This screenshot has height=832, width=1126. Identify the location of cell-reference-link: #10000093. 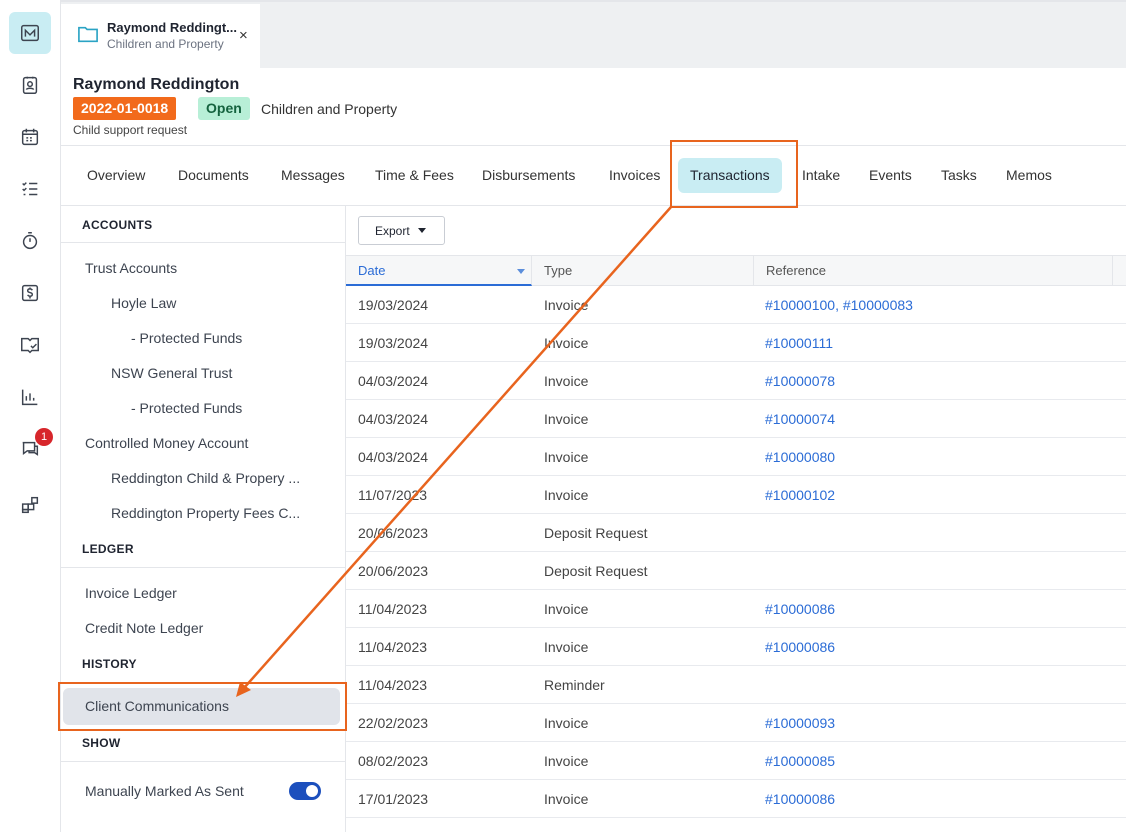
(800, 723).